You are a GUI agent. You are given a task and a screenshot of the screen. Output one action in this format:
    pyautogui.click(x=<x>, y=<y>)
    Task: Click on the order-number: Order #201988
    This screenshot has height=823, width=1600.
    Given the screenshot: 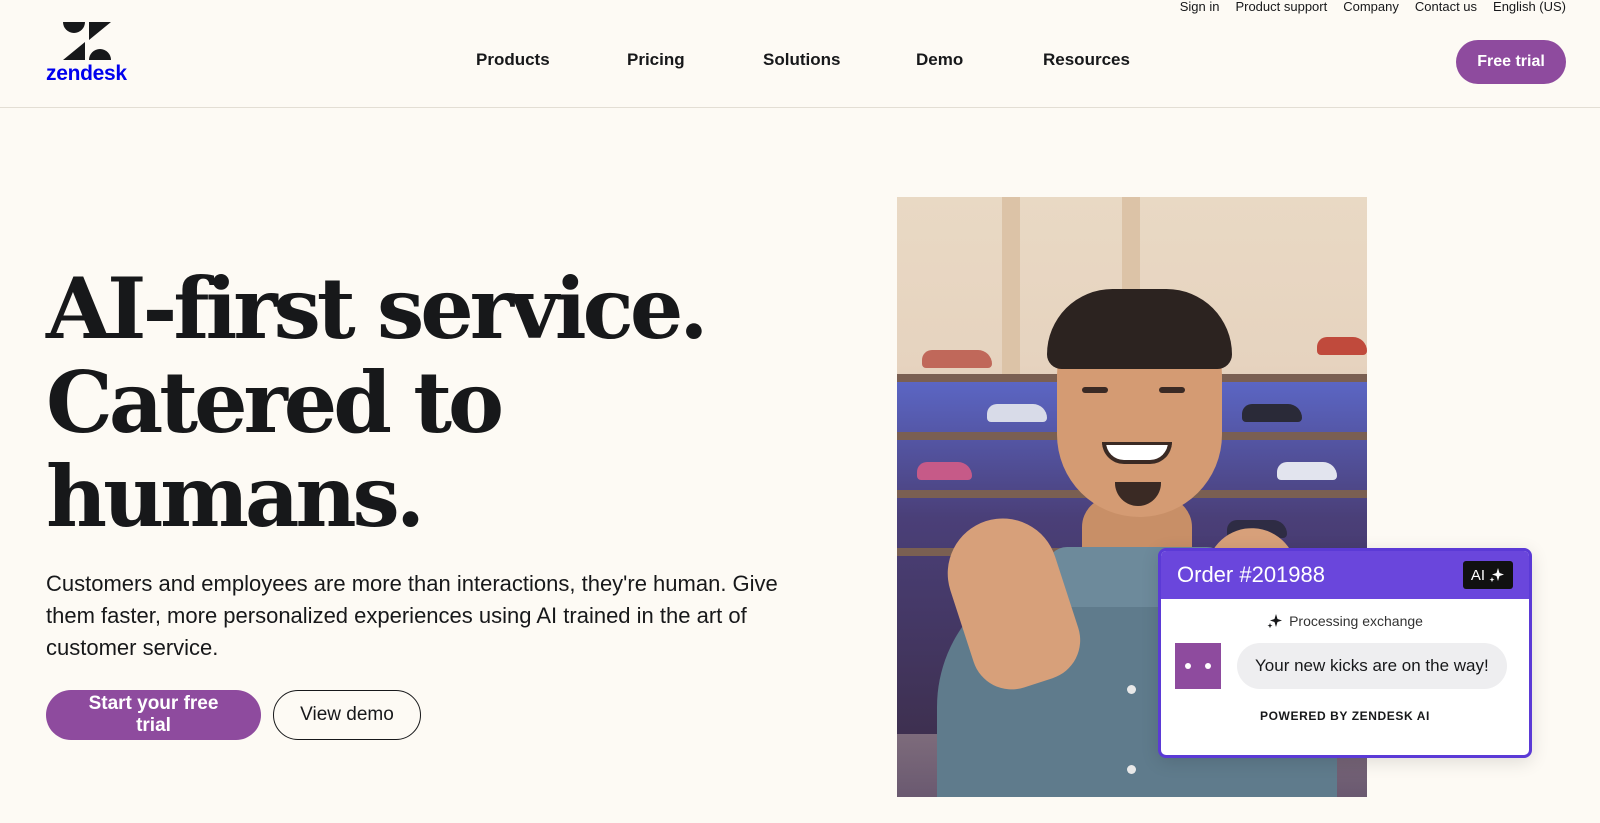 What is the action you would take?
    pyautogui.click(x=1251, y=574)
    